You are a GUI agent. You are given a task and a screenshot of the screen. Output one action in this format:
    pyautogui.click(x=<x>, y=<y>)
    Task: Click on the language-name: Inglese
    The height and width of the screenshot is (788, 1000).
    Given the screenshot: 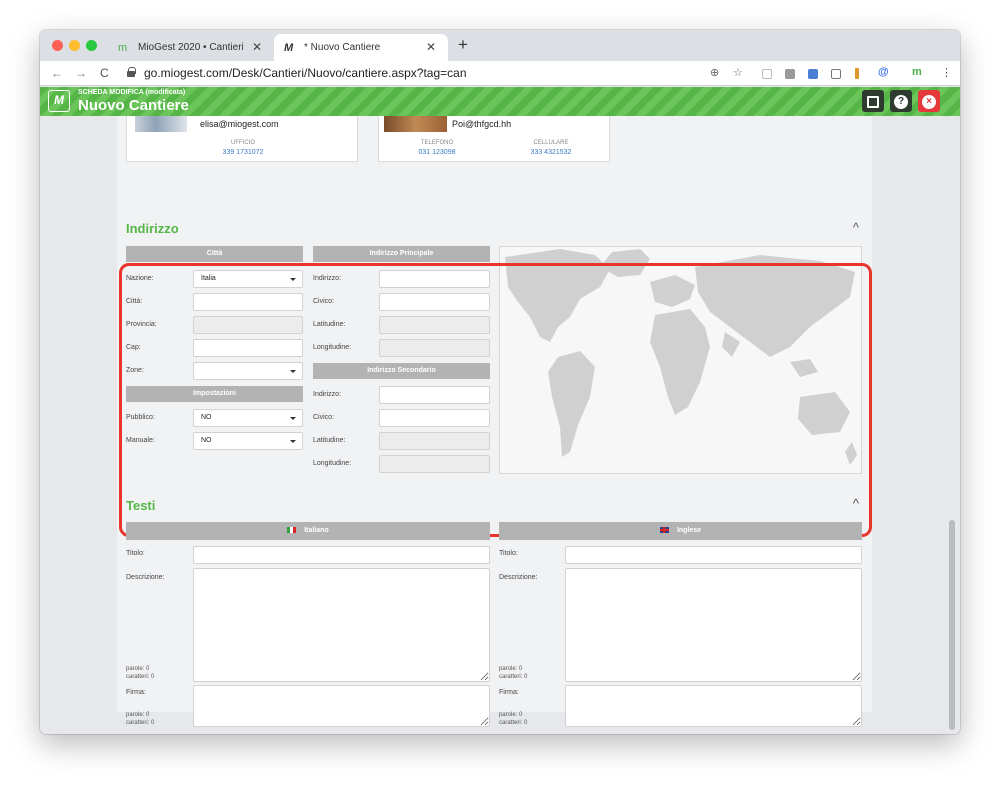 What is the action you would take?
    pyautogui.click(x=689, y=530)
    